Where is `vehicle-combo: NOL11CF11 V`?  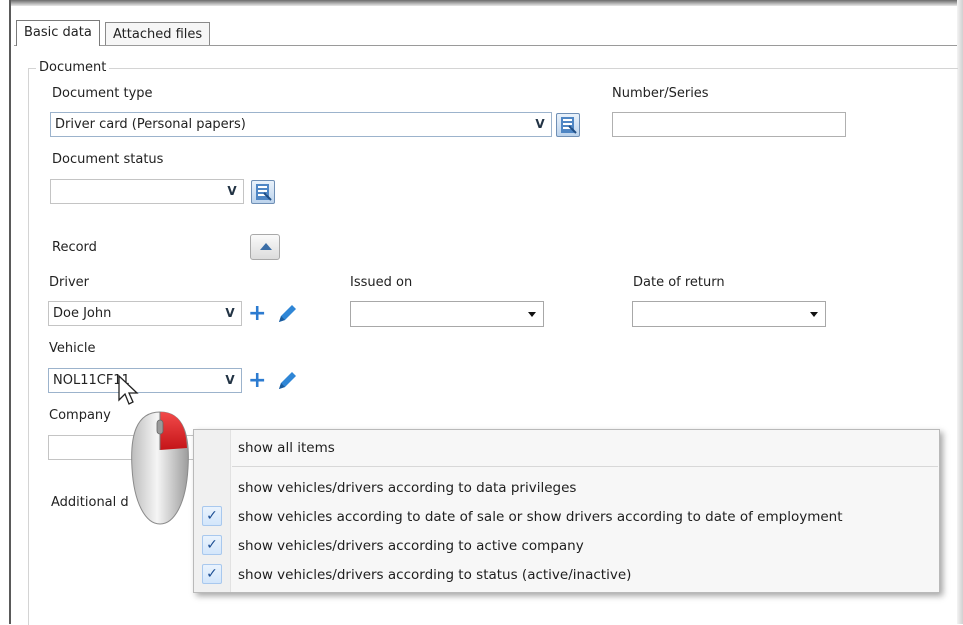 vehicle-combo: NOL11CF11 V is located at coordinates (145, 380).